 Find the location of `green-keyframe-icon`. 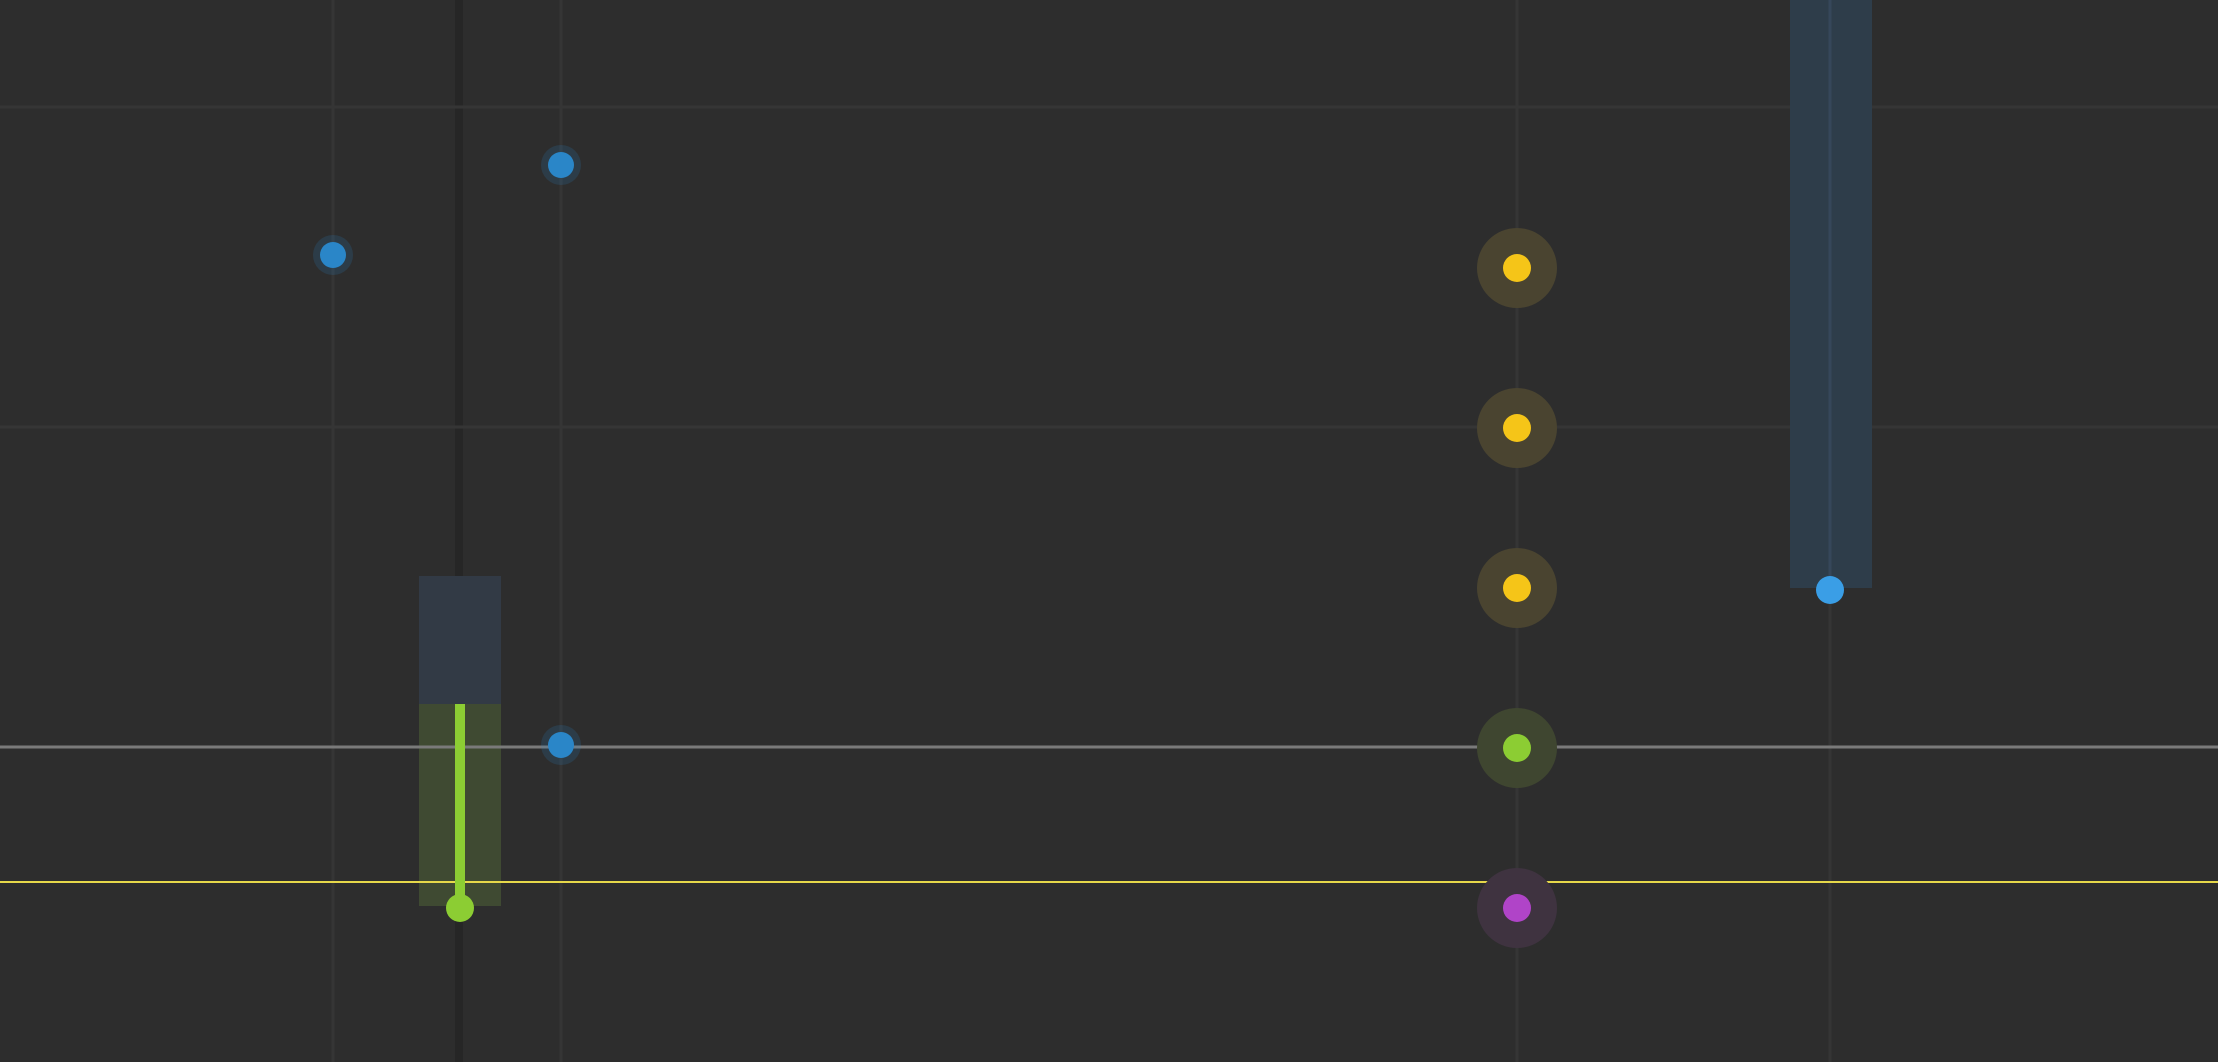

green-keyframe-icon is located at coordinates (1517, 748).